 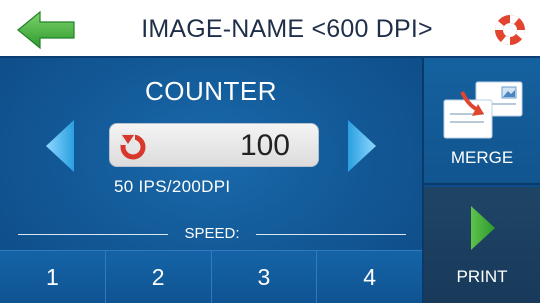 I want to click on speed-divider: SPEED:, so click(x=211, y=234).